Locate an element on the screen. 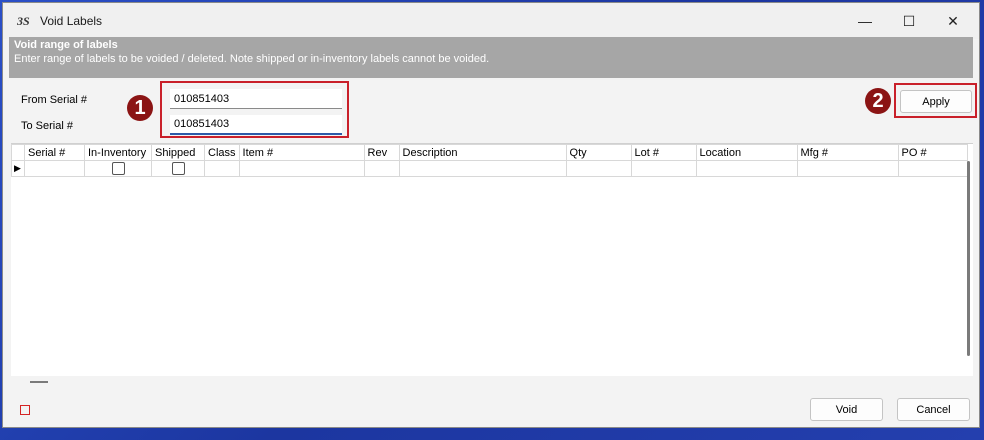 The width and height of the screenshot is (984, 440). solidworks-ds-icon: 3S is located at coordinates (23, 21).